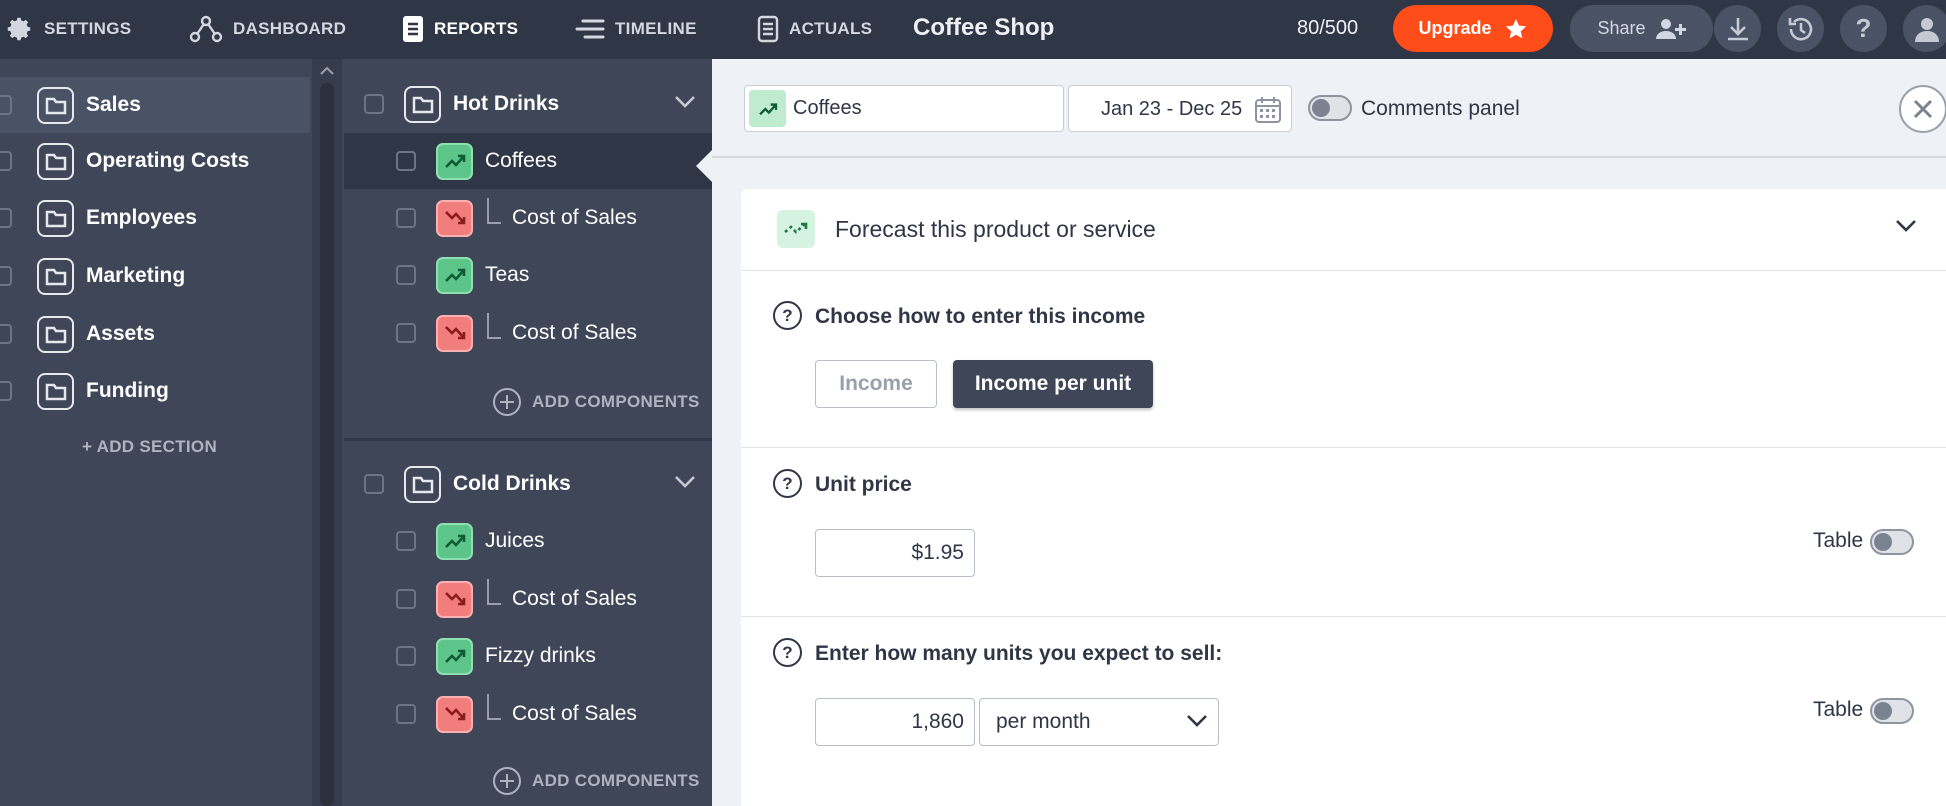  I want to click on help-button: ?, so click(1863, 28).